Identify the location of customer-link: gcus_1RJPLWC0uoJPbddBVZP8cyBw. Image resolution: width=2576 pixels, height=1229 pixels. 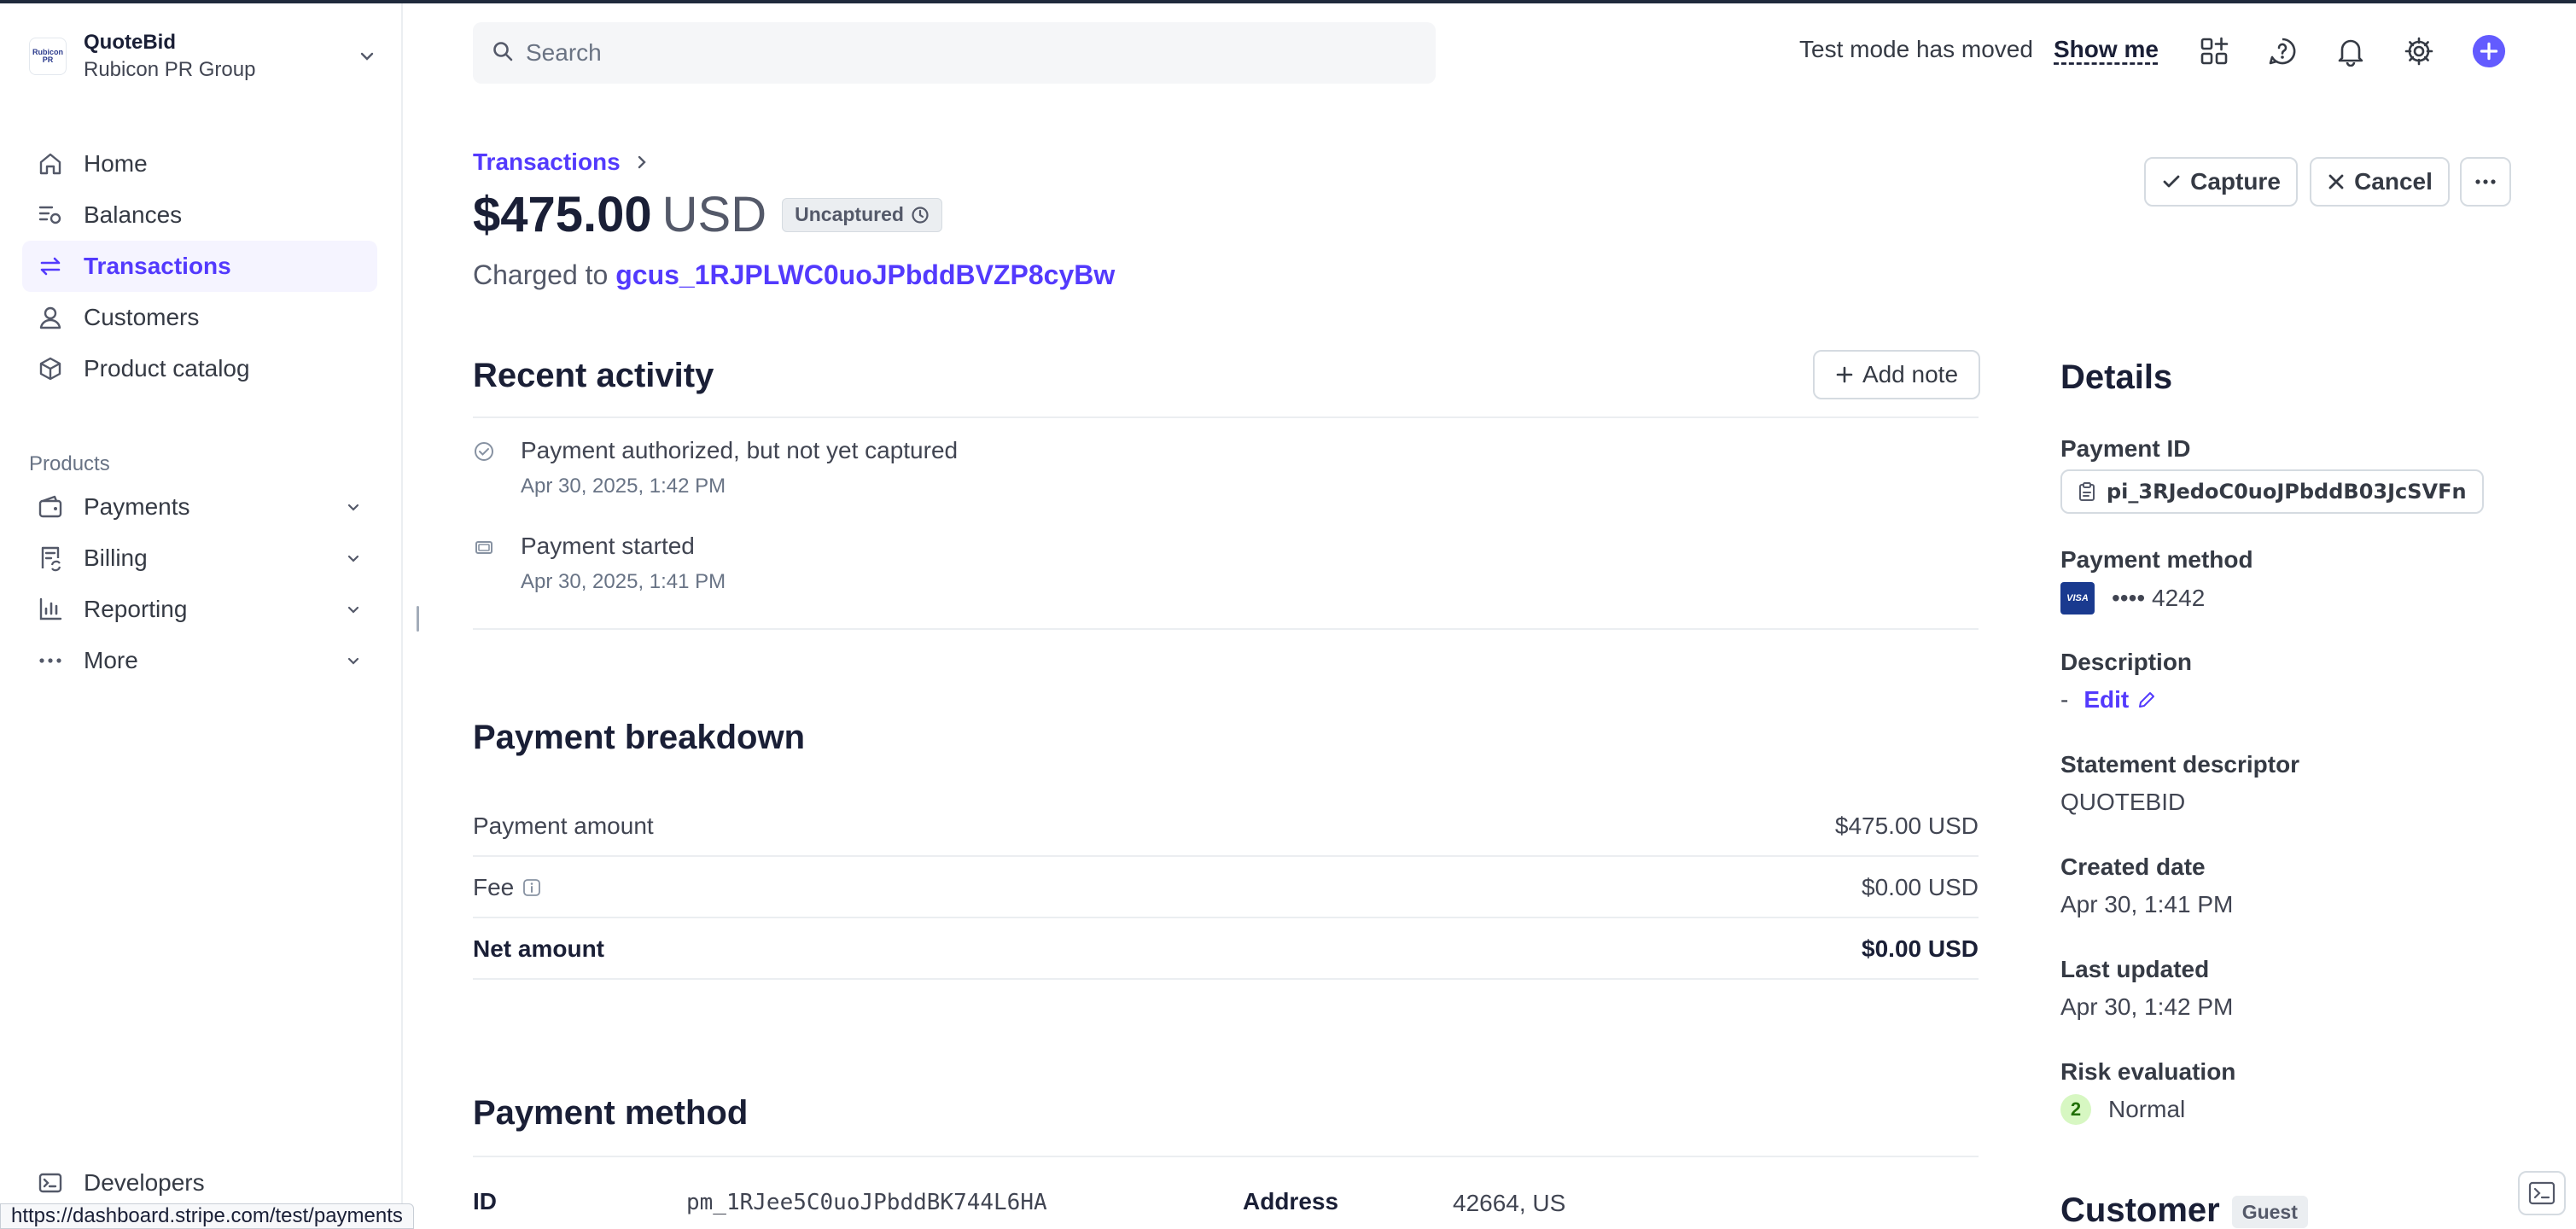
(865, 274).